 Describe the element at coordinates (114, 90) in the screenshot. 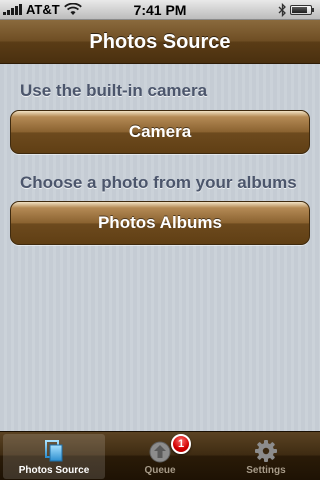

I see `camera-section-label: Use the built-in camera` at that location.